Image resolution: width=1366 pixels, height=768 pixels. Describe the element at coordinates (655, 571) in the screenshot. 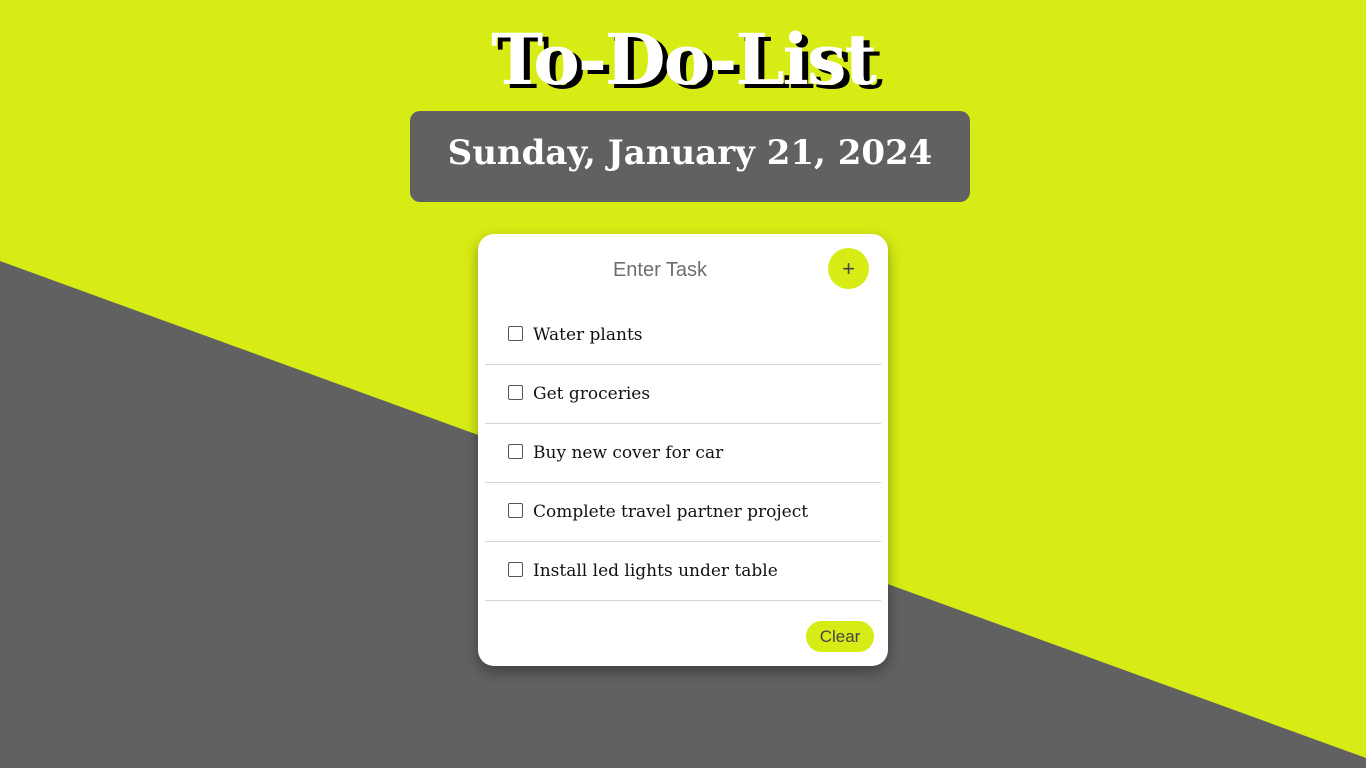

I see `task-label: Install led lights under table` at that location.